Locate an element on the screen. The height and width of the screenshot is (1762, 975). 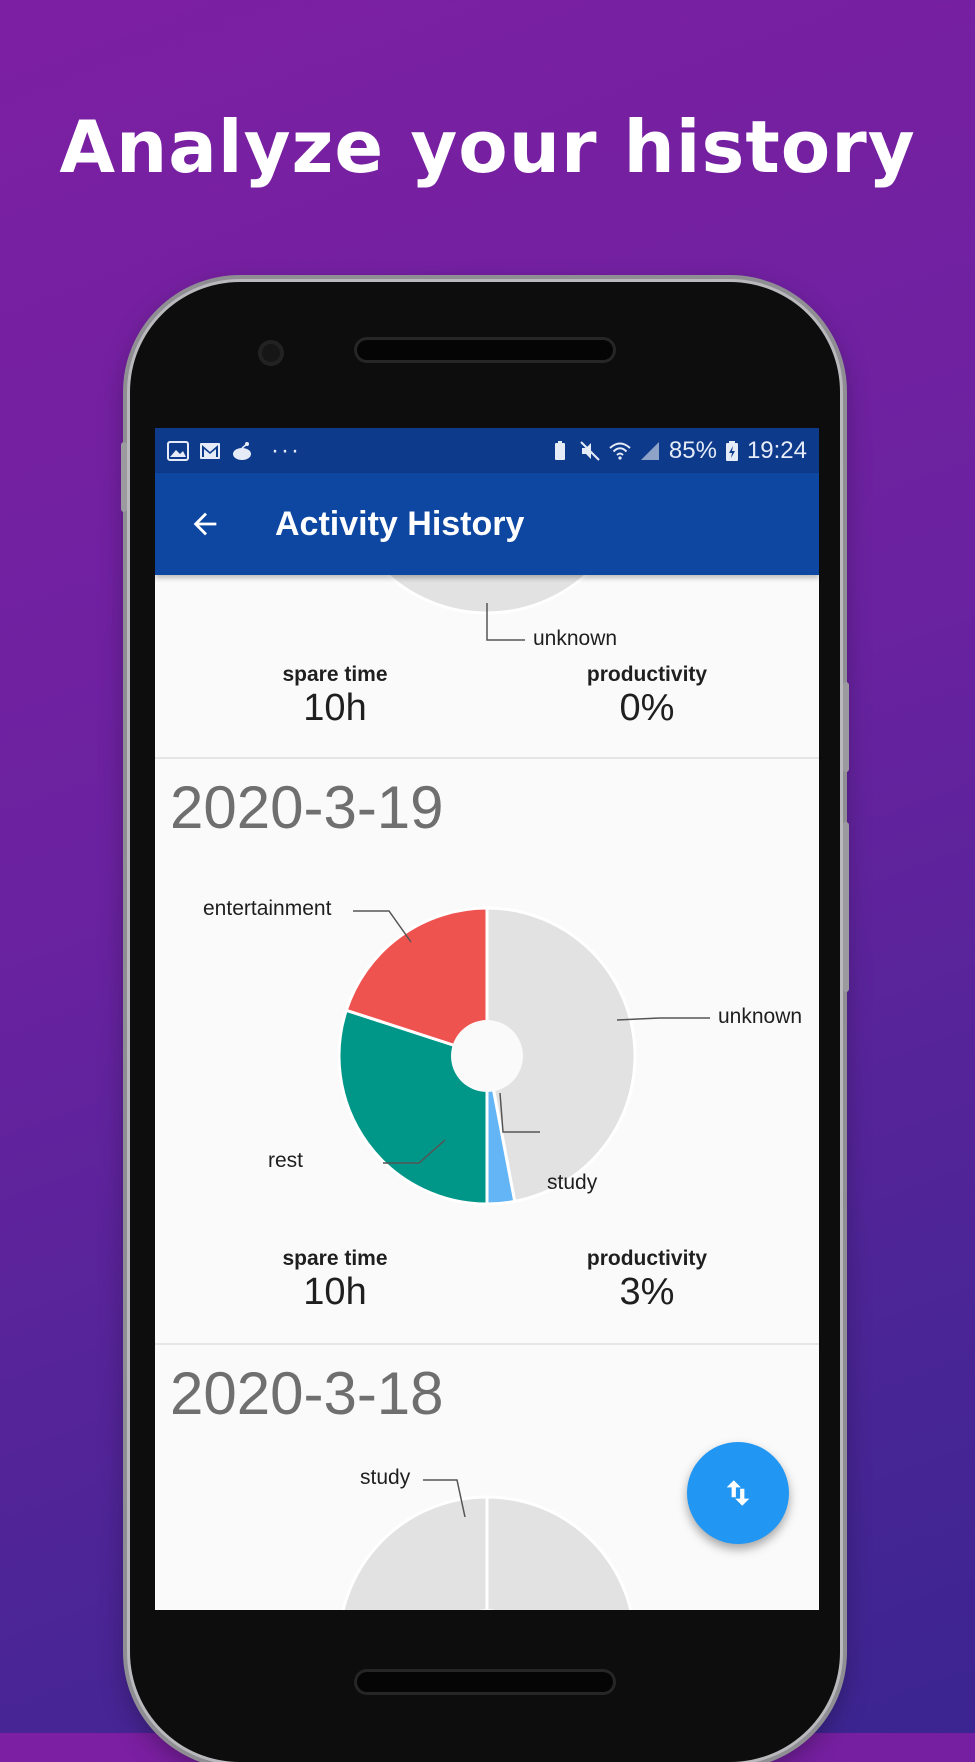
reddit-icon is located at coordinates (242, 450).